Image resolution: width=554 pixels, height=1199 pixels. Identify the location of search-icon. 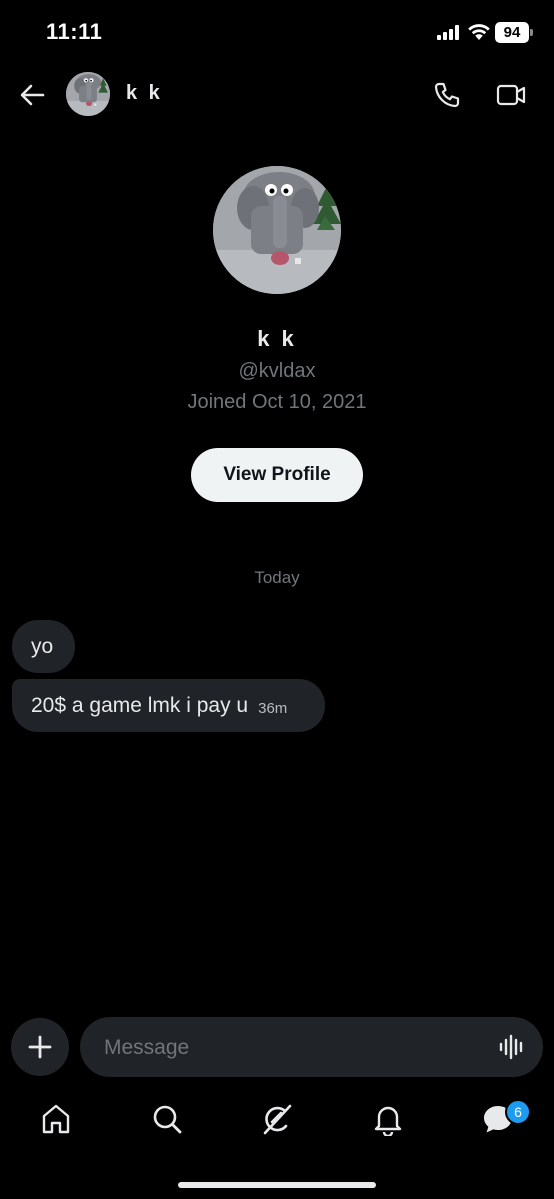
(167, 1119).